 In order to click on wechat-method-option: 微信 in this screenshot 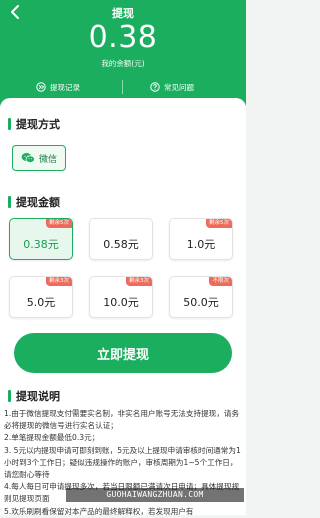, I will do `click(39, 158)`.